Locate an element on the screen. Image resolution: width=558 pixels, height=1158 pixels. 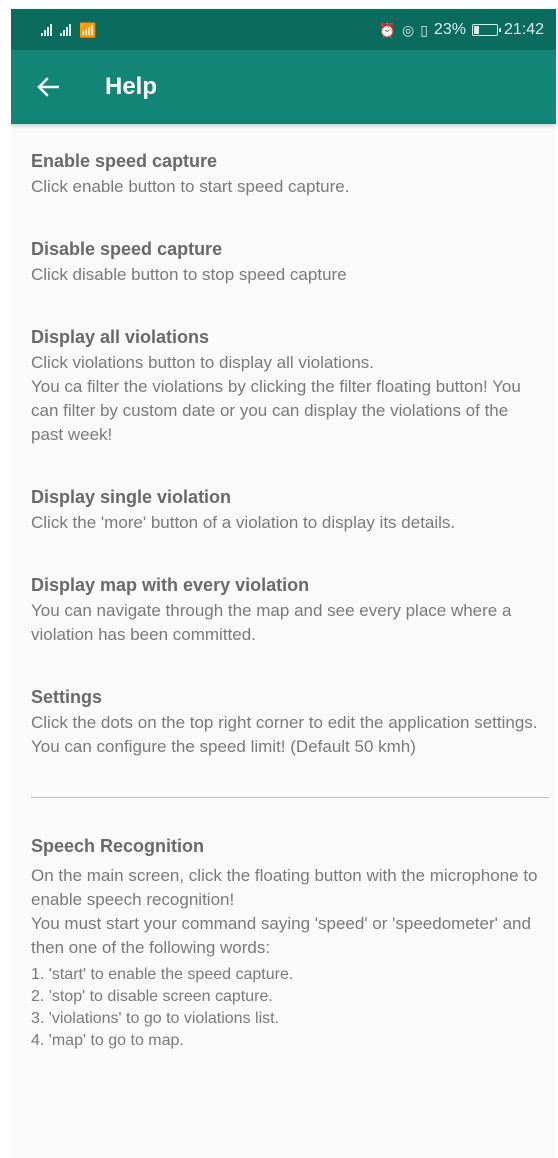
section-title: Display single violation is located at coordinates (131, 497).